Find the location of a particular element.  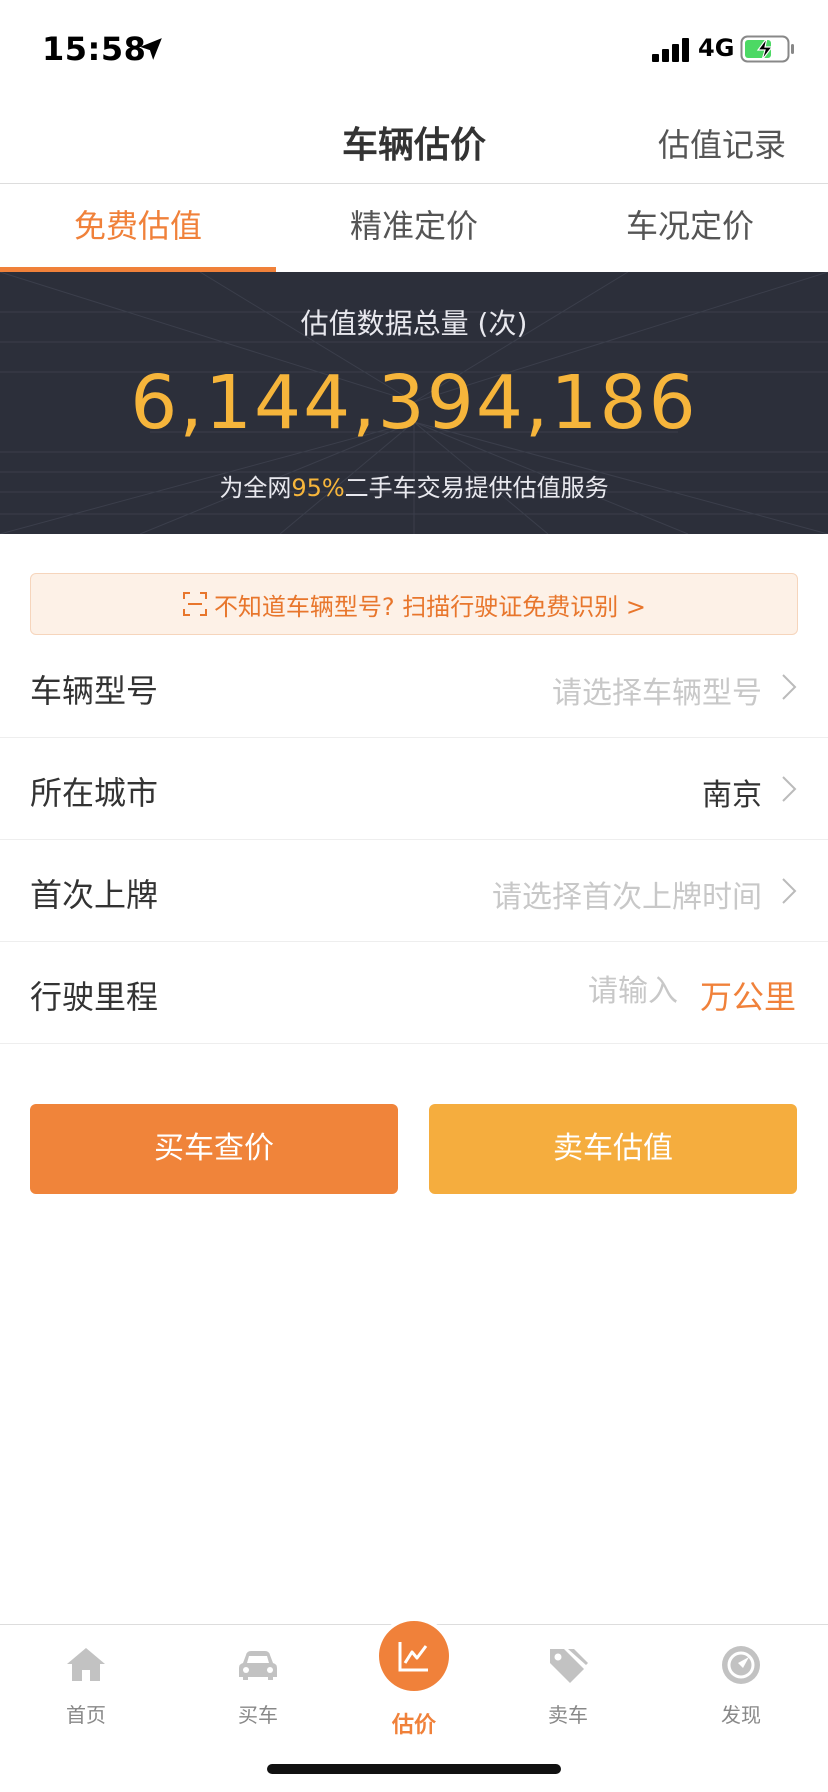

vehicle-model-label: 车辆型号 is located at coordinates (94, 691).